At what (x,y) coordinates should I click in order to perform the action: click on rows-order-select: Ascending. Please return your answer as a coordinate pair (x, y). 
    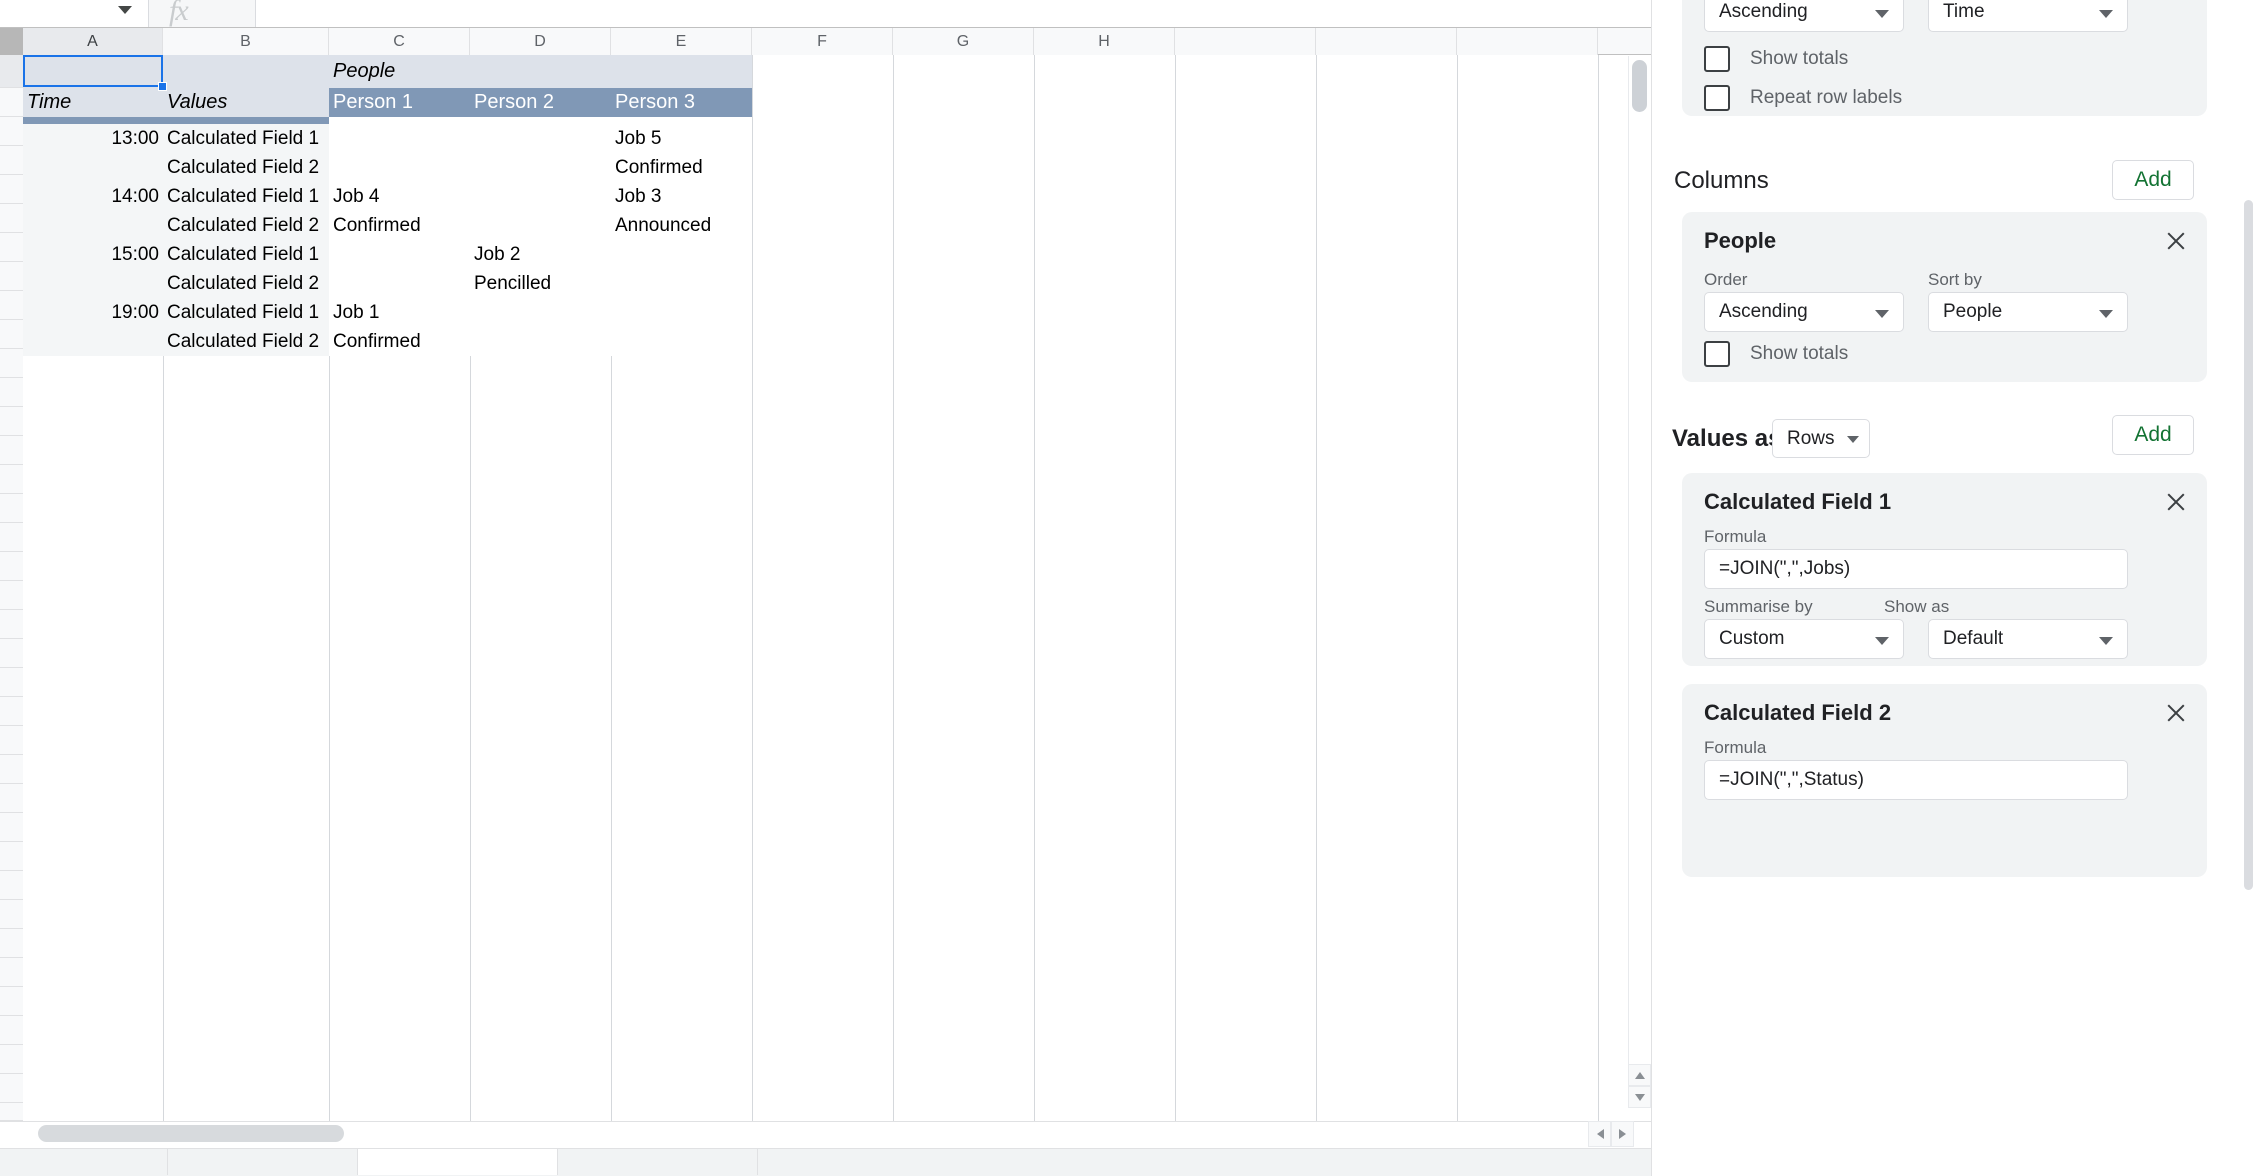
    Looking at the image, I should click on (1804, 16).